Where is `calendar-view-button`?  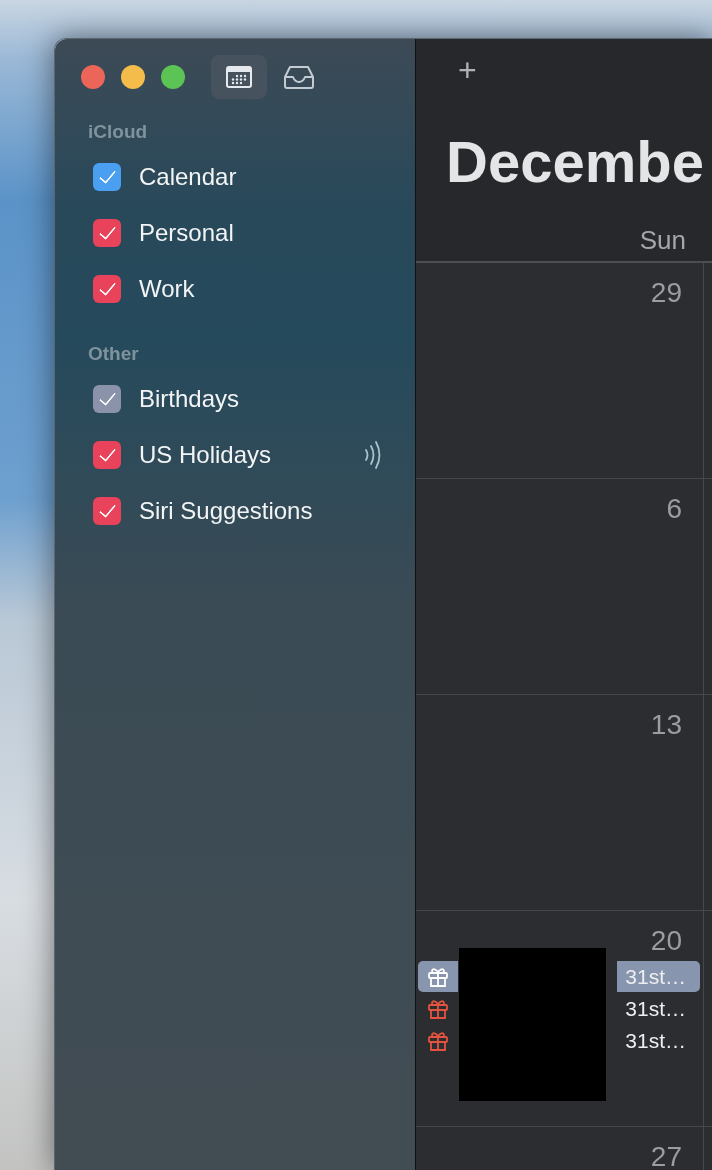 calendar-view-button is located at coordinates (239, 77).